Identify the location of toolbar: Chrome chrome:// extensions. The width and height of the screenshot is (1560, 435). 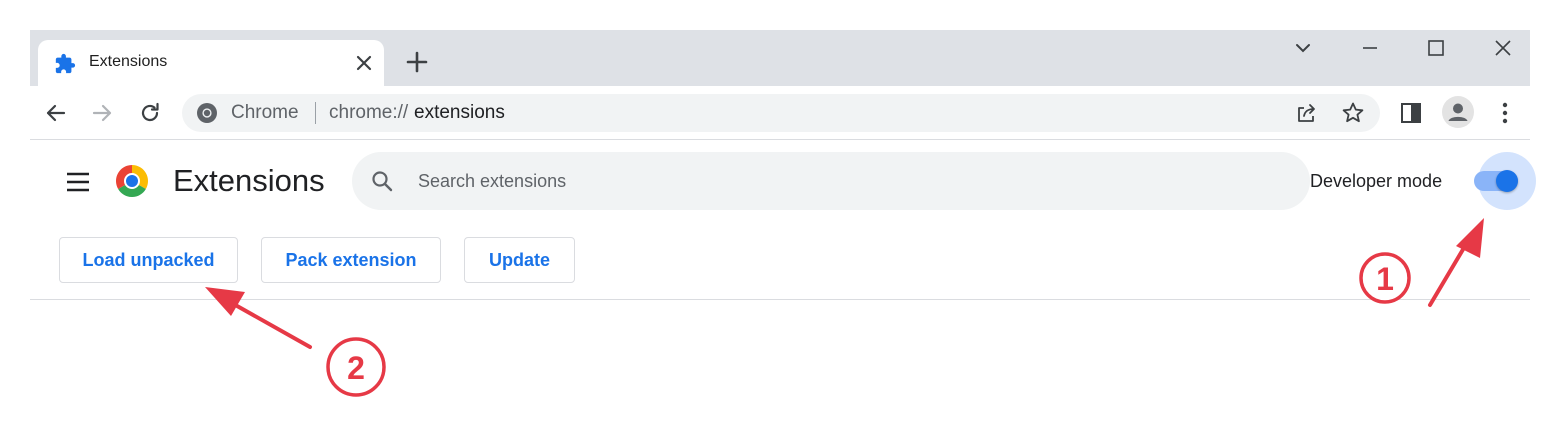
(780, 113).